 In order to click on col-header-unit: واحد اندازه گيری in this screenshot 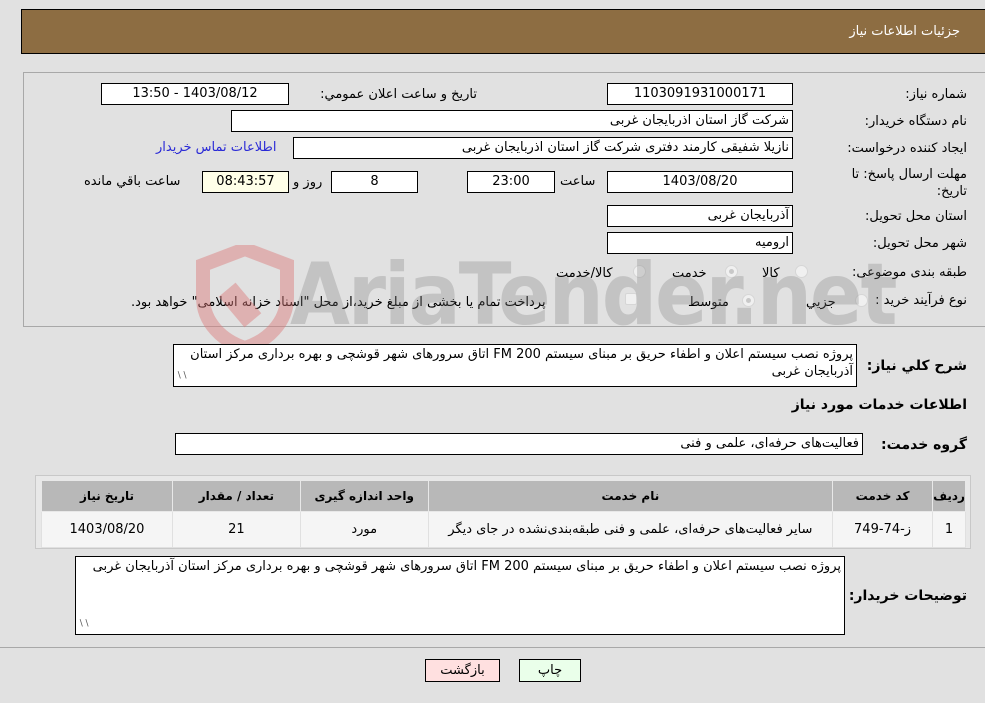, I will do `click(364, 496)`.